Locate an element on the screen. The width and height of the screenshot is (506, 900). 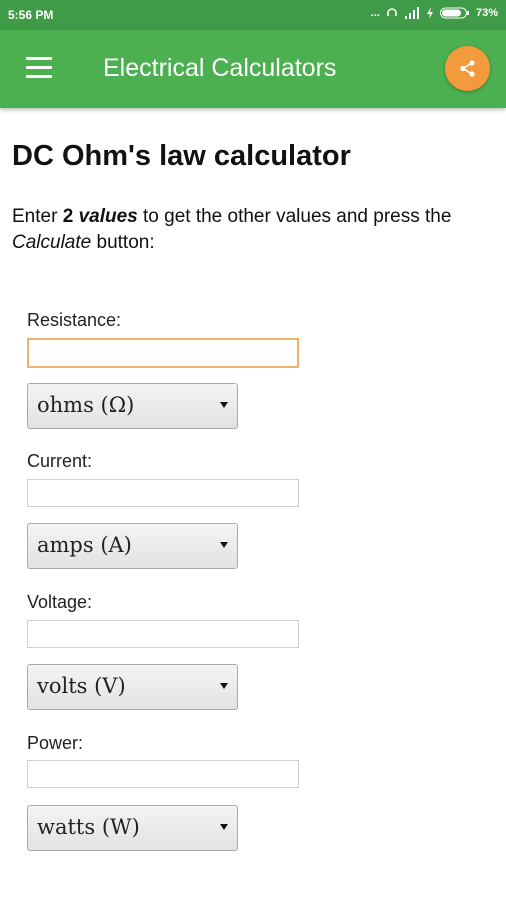
power-label: Power: is located at coordinates (55, 743).